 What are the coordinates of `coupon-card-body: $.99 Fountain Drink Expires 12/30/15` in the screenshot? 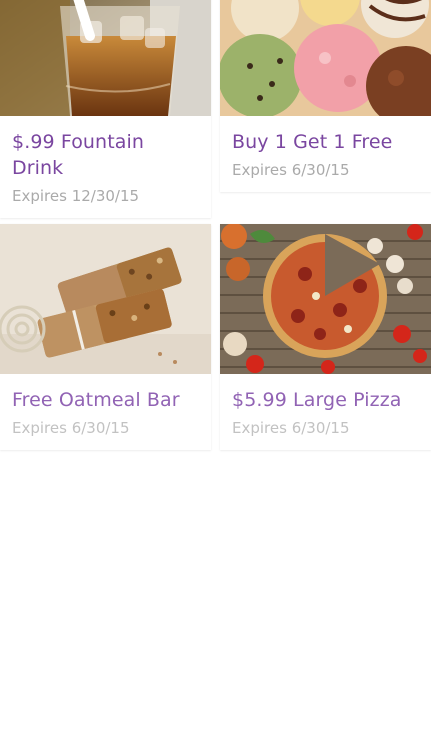 It's located at (105, 167).